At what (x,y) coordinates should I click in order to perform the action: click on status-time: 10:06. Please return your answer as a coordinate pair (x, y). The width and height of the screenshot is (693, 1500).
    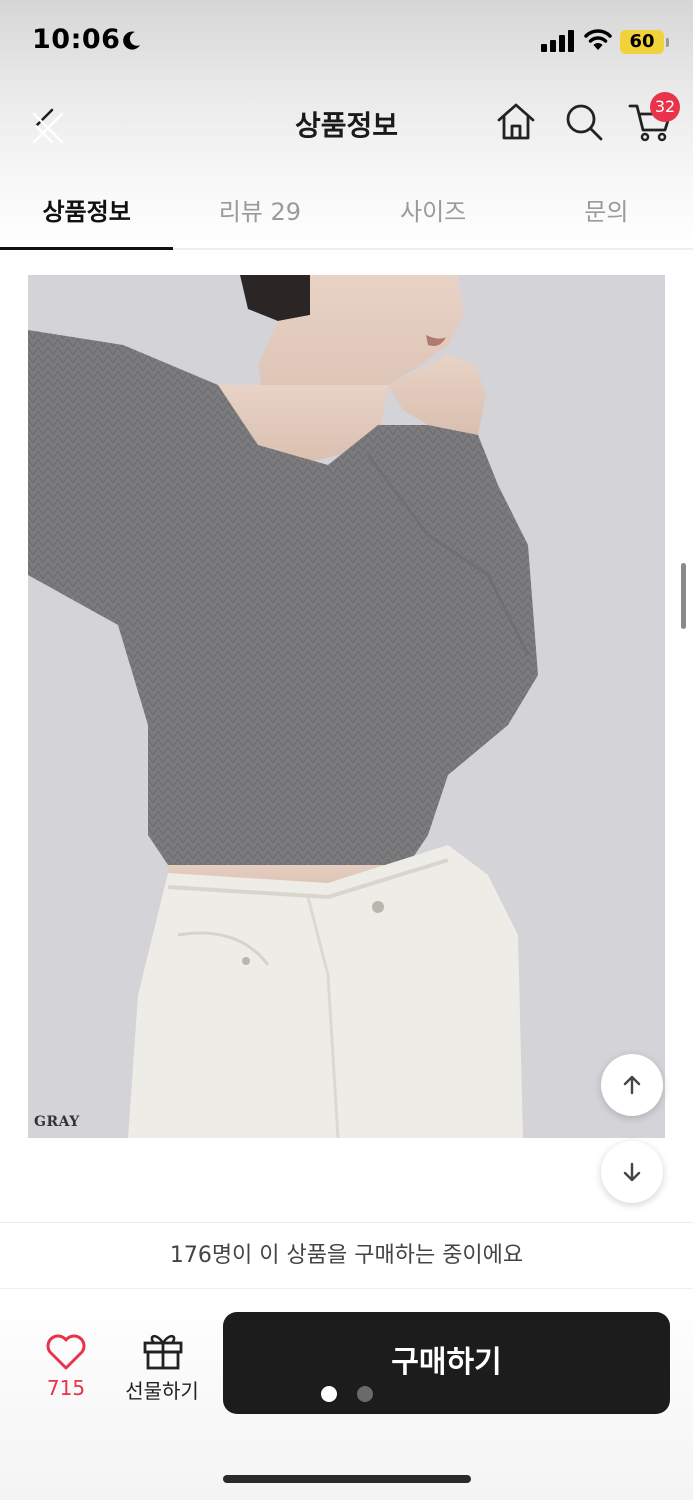
    Looking at the image, I should click on (76, 39).